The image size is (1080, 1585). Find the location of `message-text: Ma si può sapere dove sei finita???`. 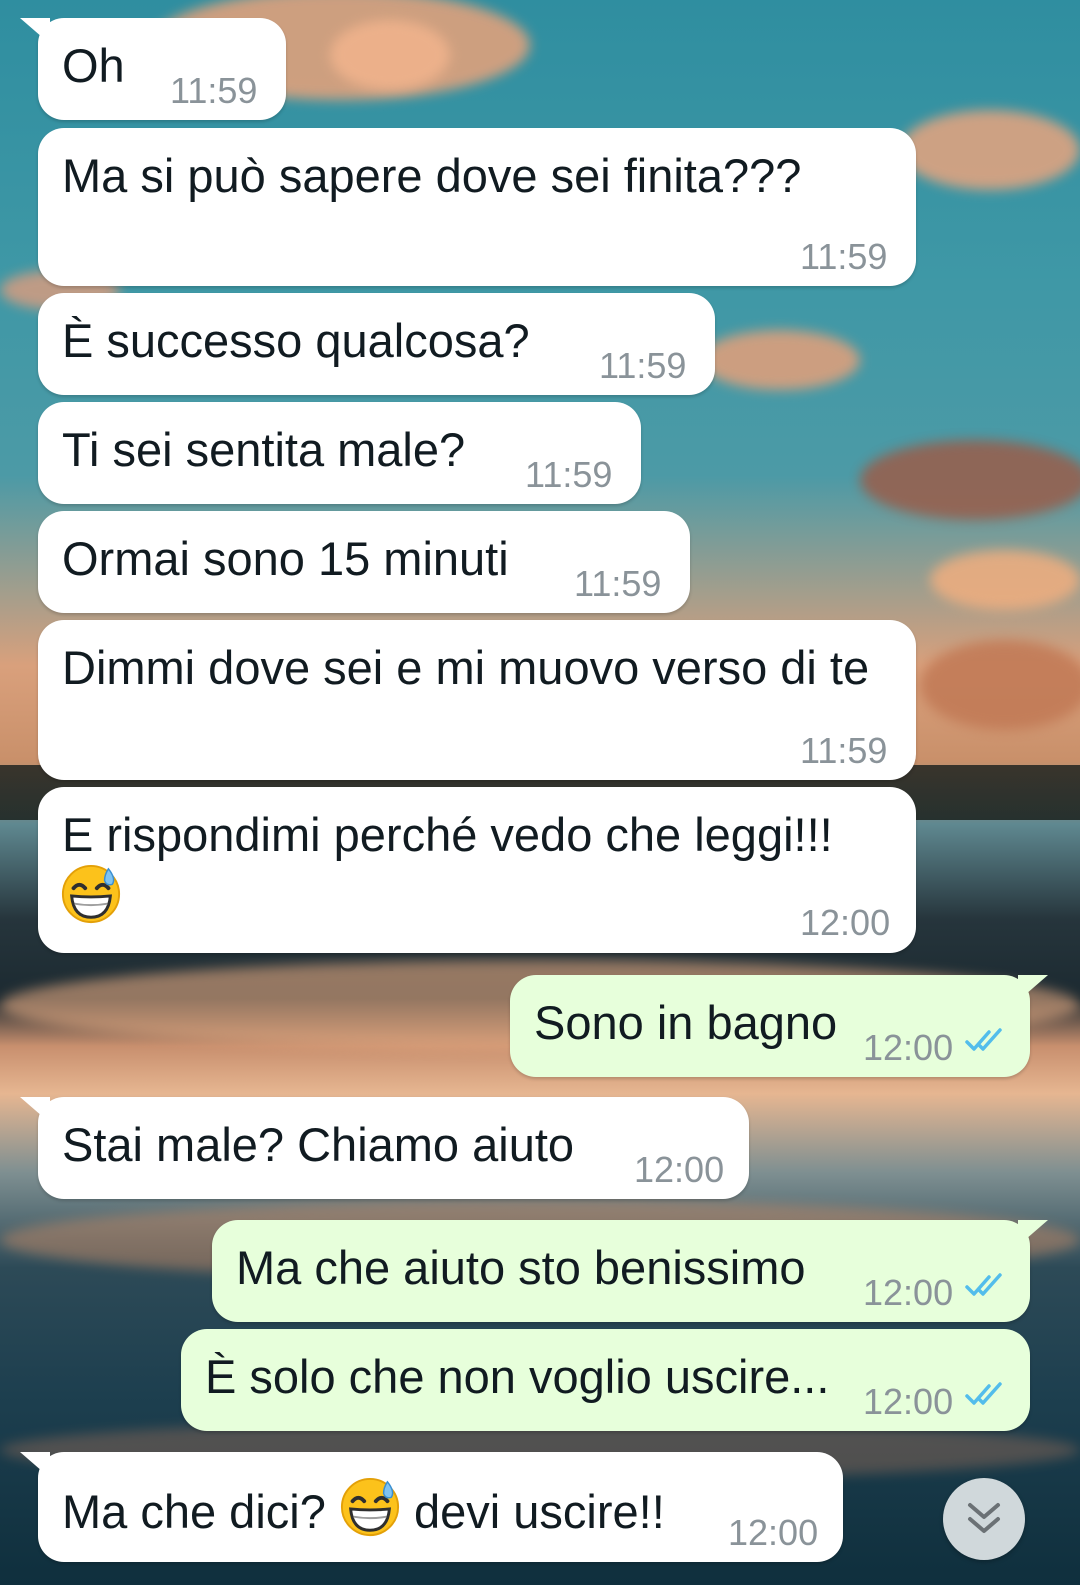

message-text: Ma si può sapere dove sei finita??? is located at coordinates (432, 175).